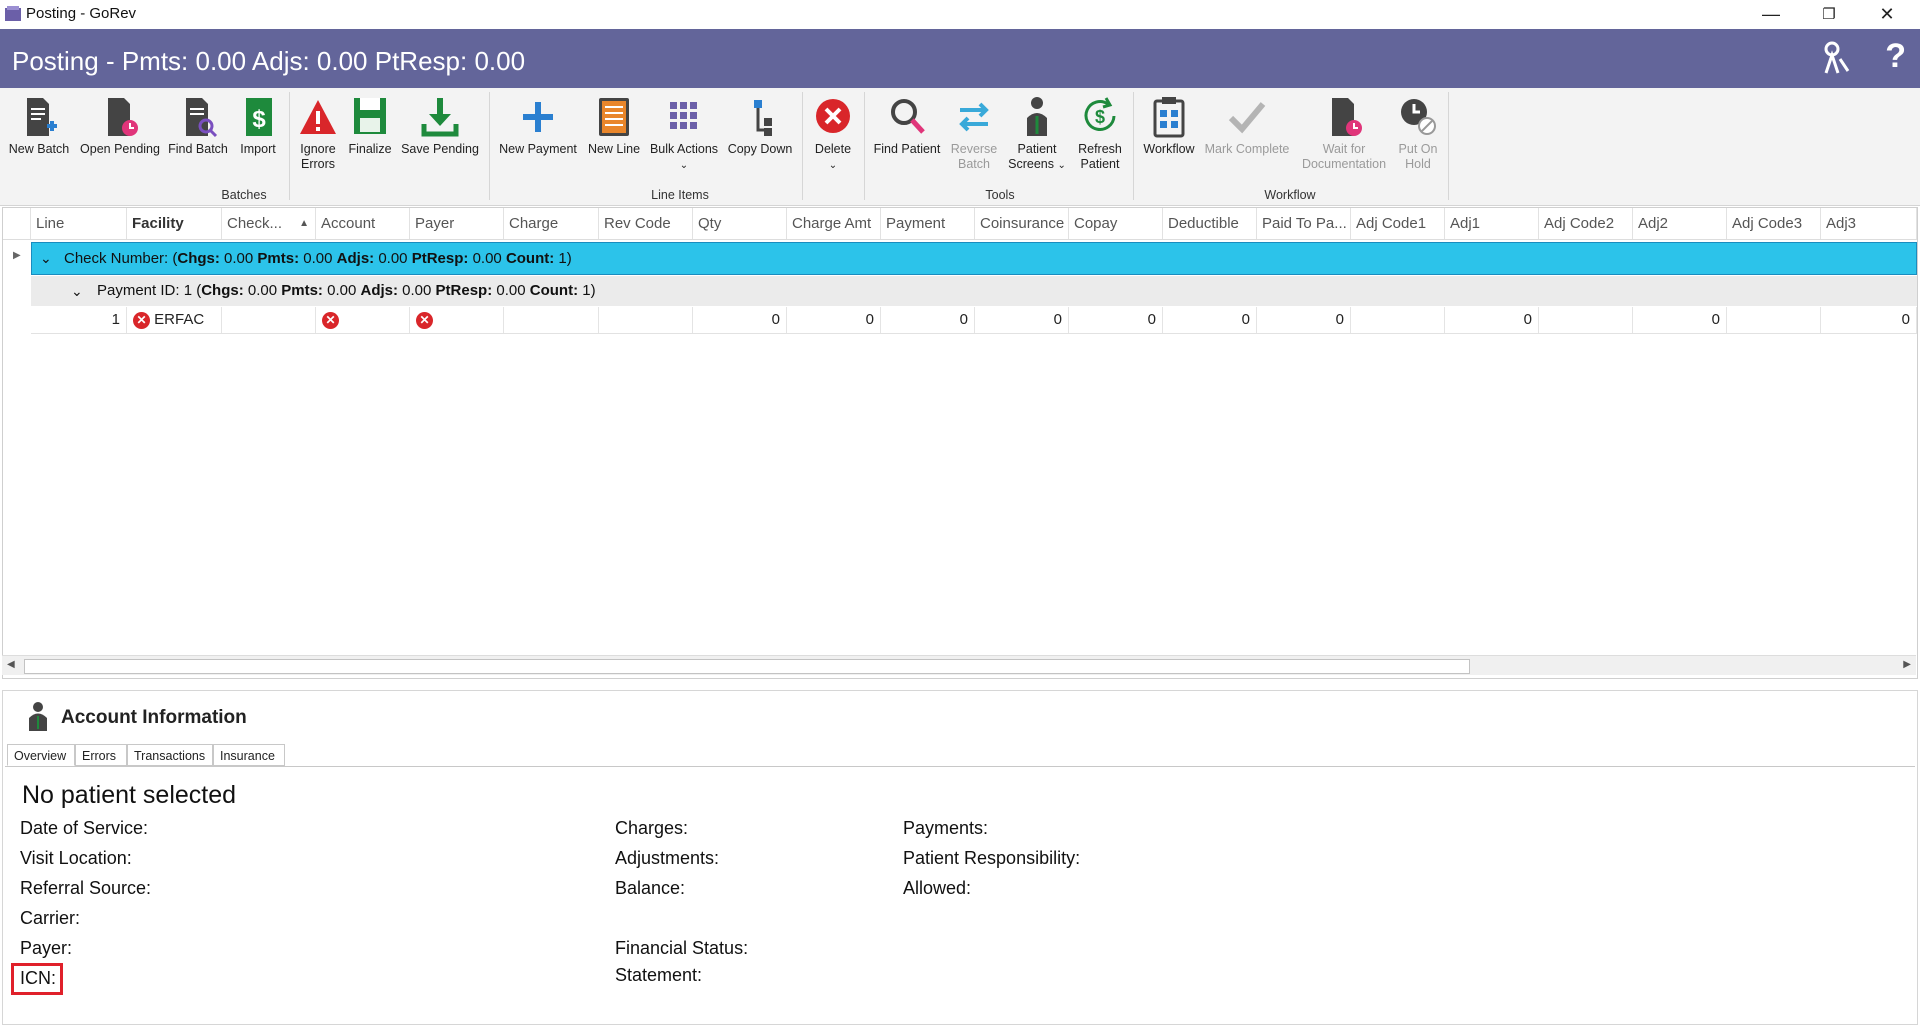 This screenshot has height=1025, width=1920. Describe the element at coordinates (1774, 223) in the screenshot. I see `column-header-adj-code3: Adj Code3` at that location.